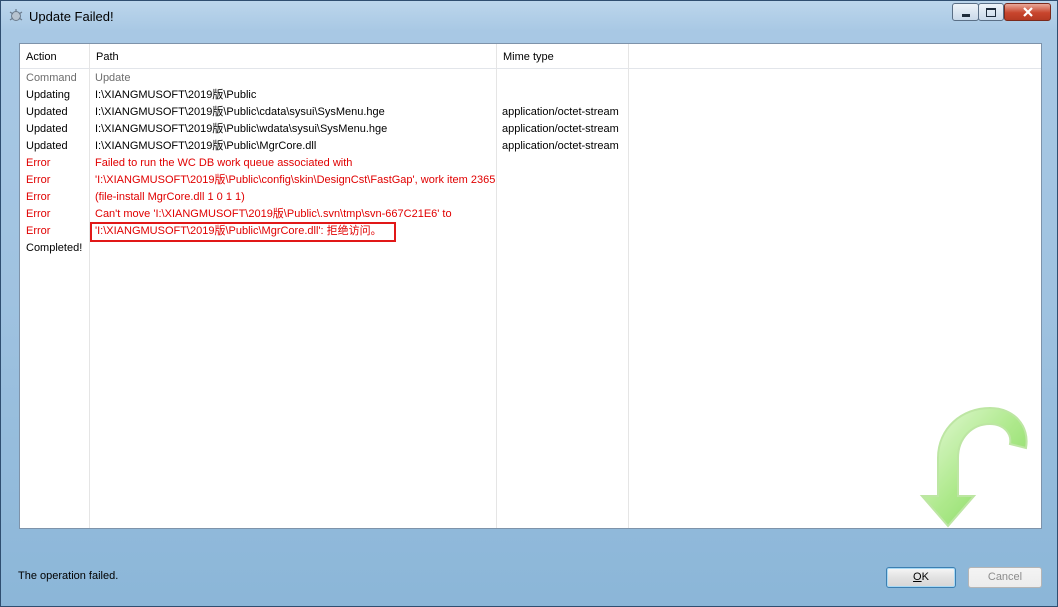  What do you see at coordinates (965, 12) in the screenshot?
I see `minimize-button` at bounding box center [965, 12].